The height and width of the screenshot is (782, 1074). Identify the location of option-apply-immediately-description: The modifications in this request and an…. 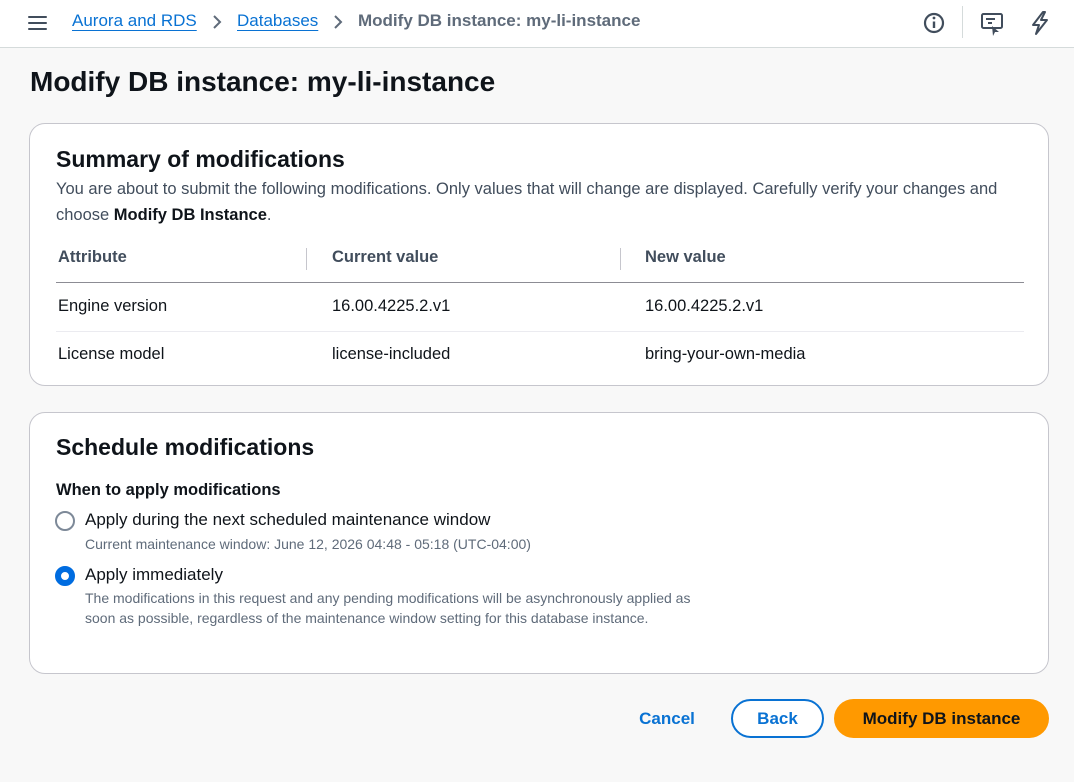
(388, 608).